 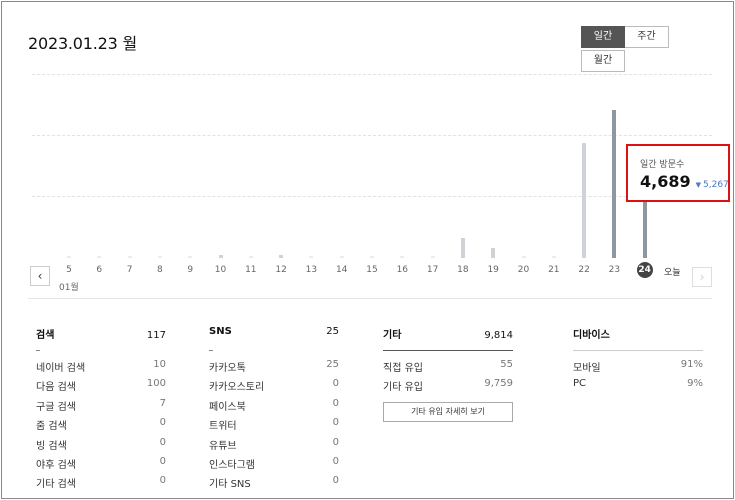 What do you see at coordinates (99, 270) in the screenshot?
I see `x-tick-6: 6` at bounding box center [99, 270].